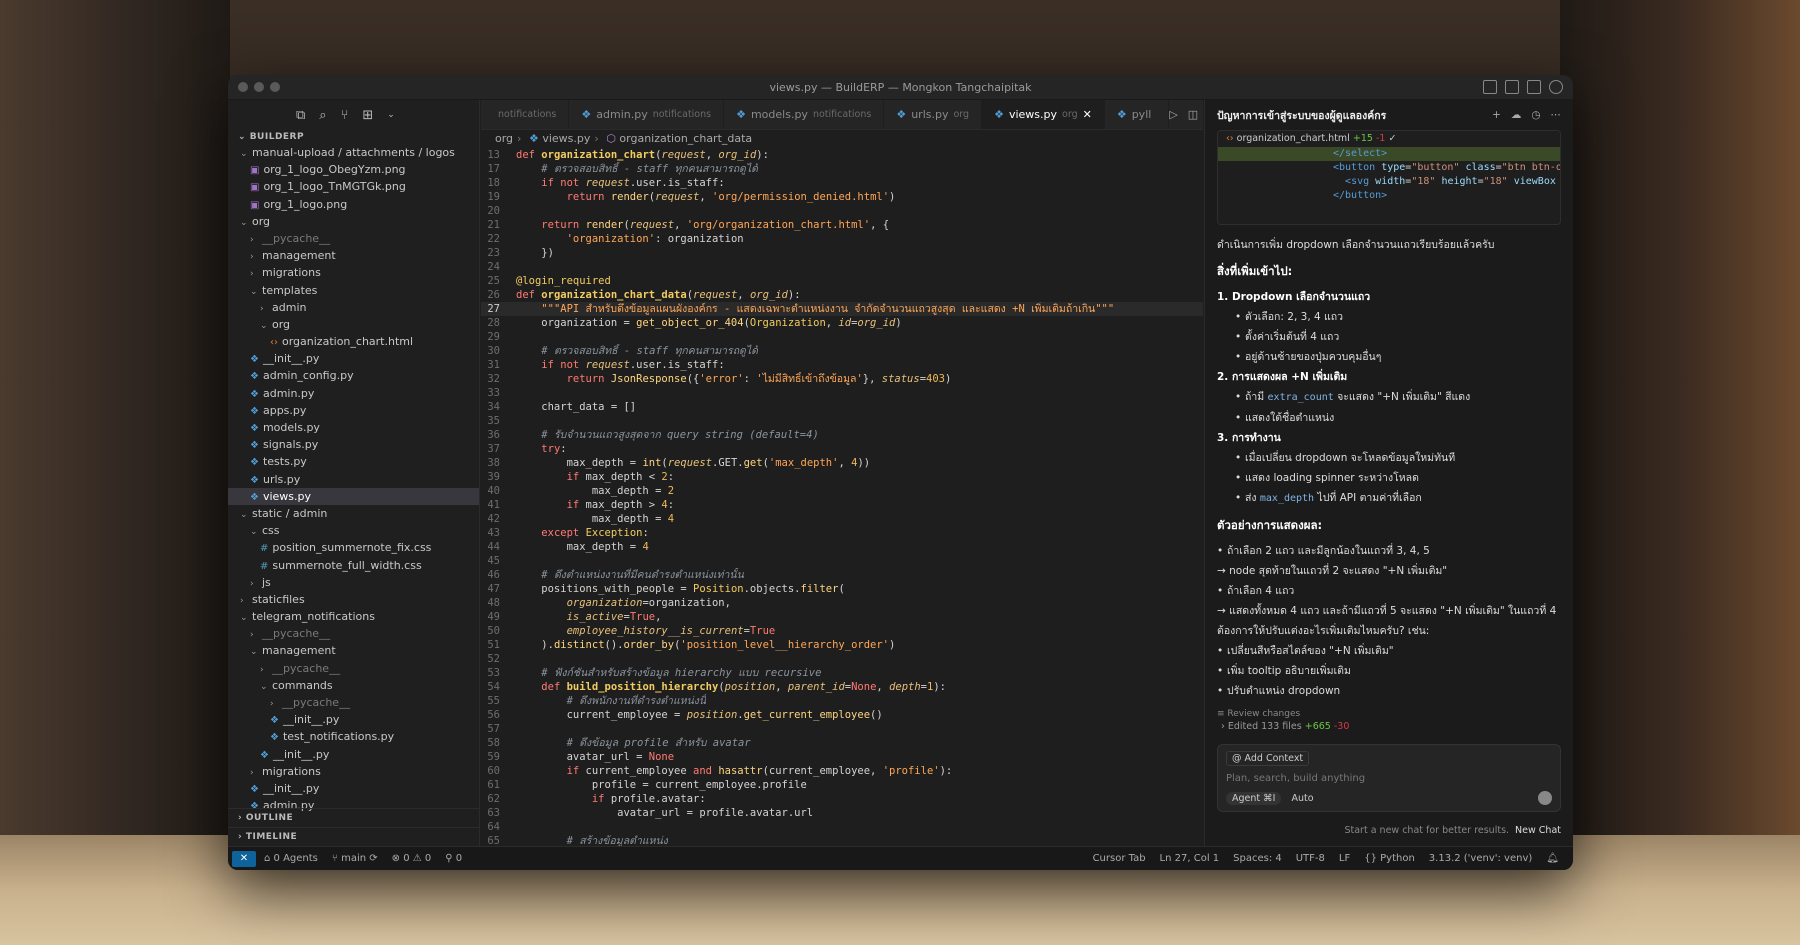 The height and width of the screenshot is (945, 1800). I want to click on editor-tab: ❖ urls.py org, so click(933, 114).